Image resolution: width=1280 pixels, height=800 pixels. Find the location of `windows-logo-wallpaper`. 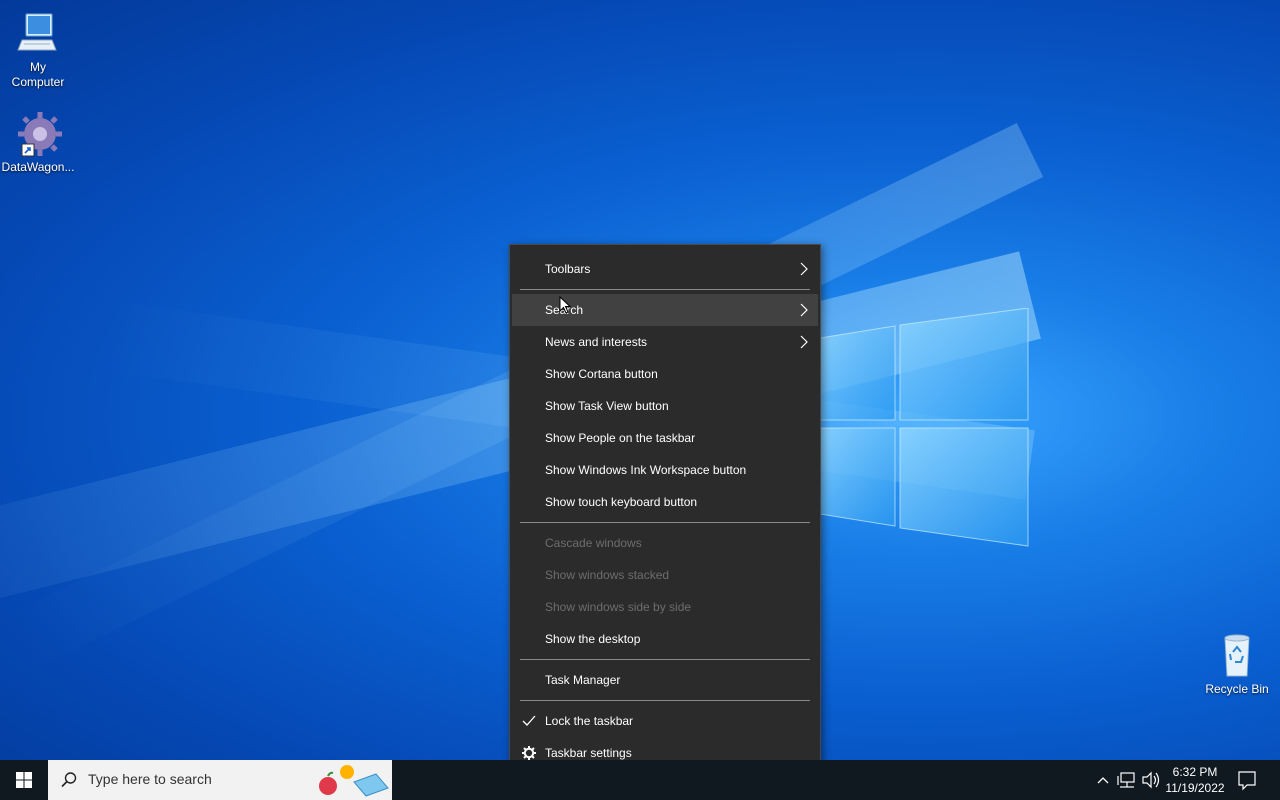

windows-logo-wallpaper is located at coordinates (924, 427).